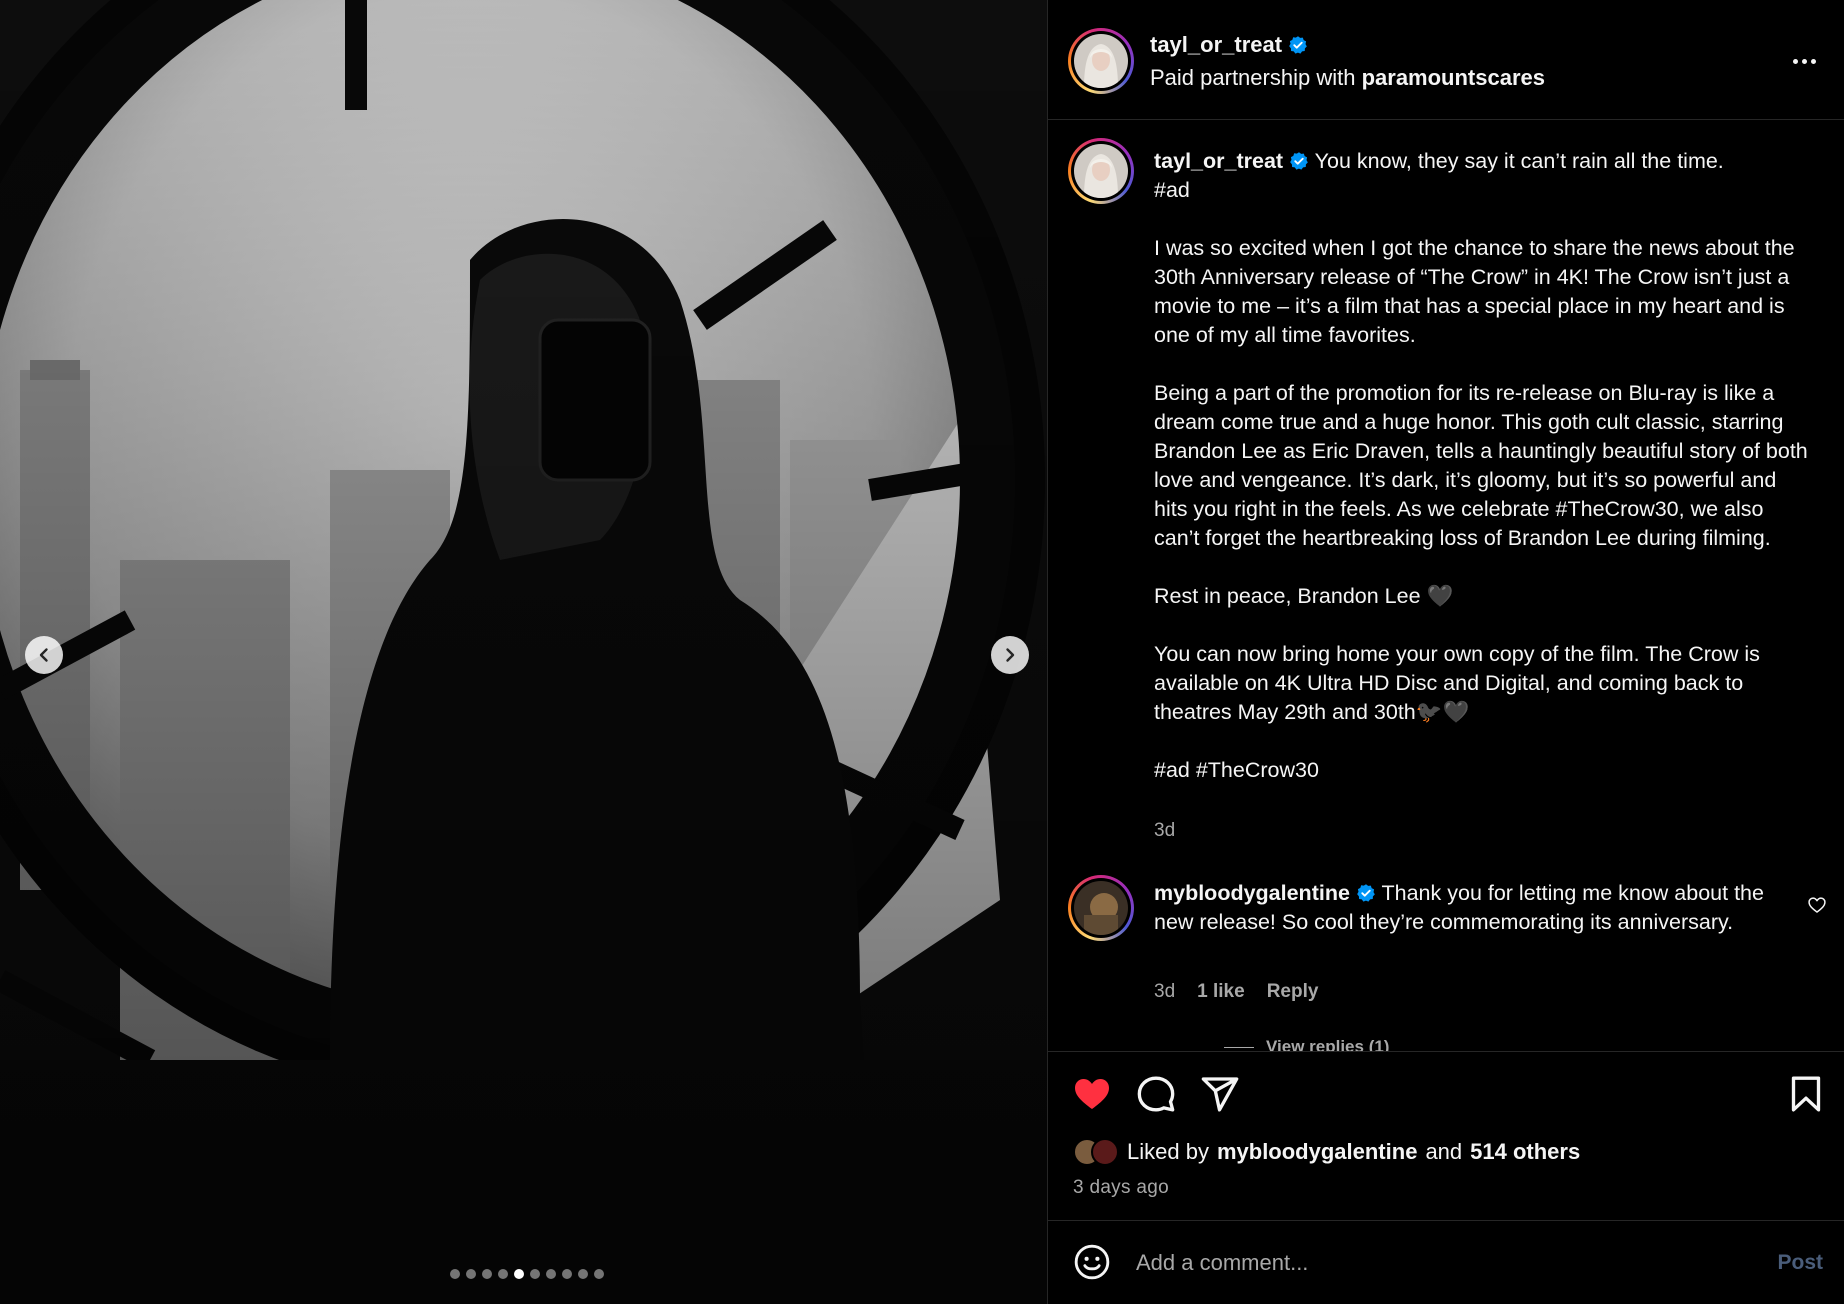 The width and height of the screenshot is (1844, 1304). I want to click on liker-avatars, so click(1096, 1152).